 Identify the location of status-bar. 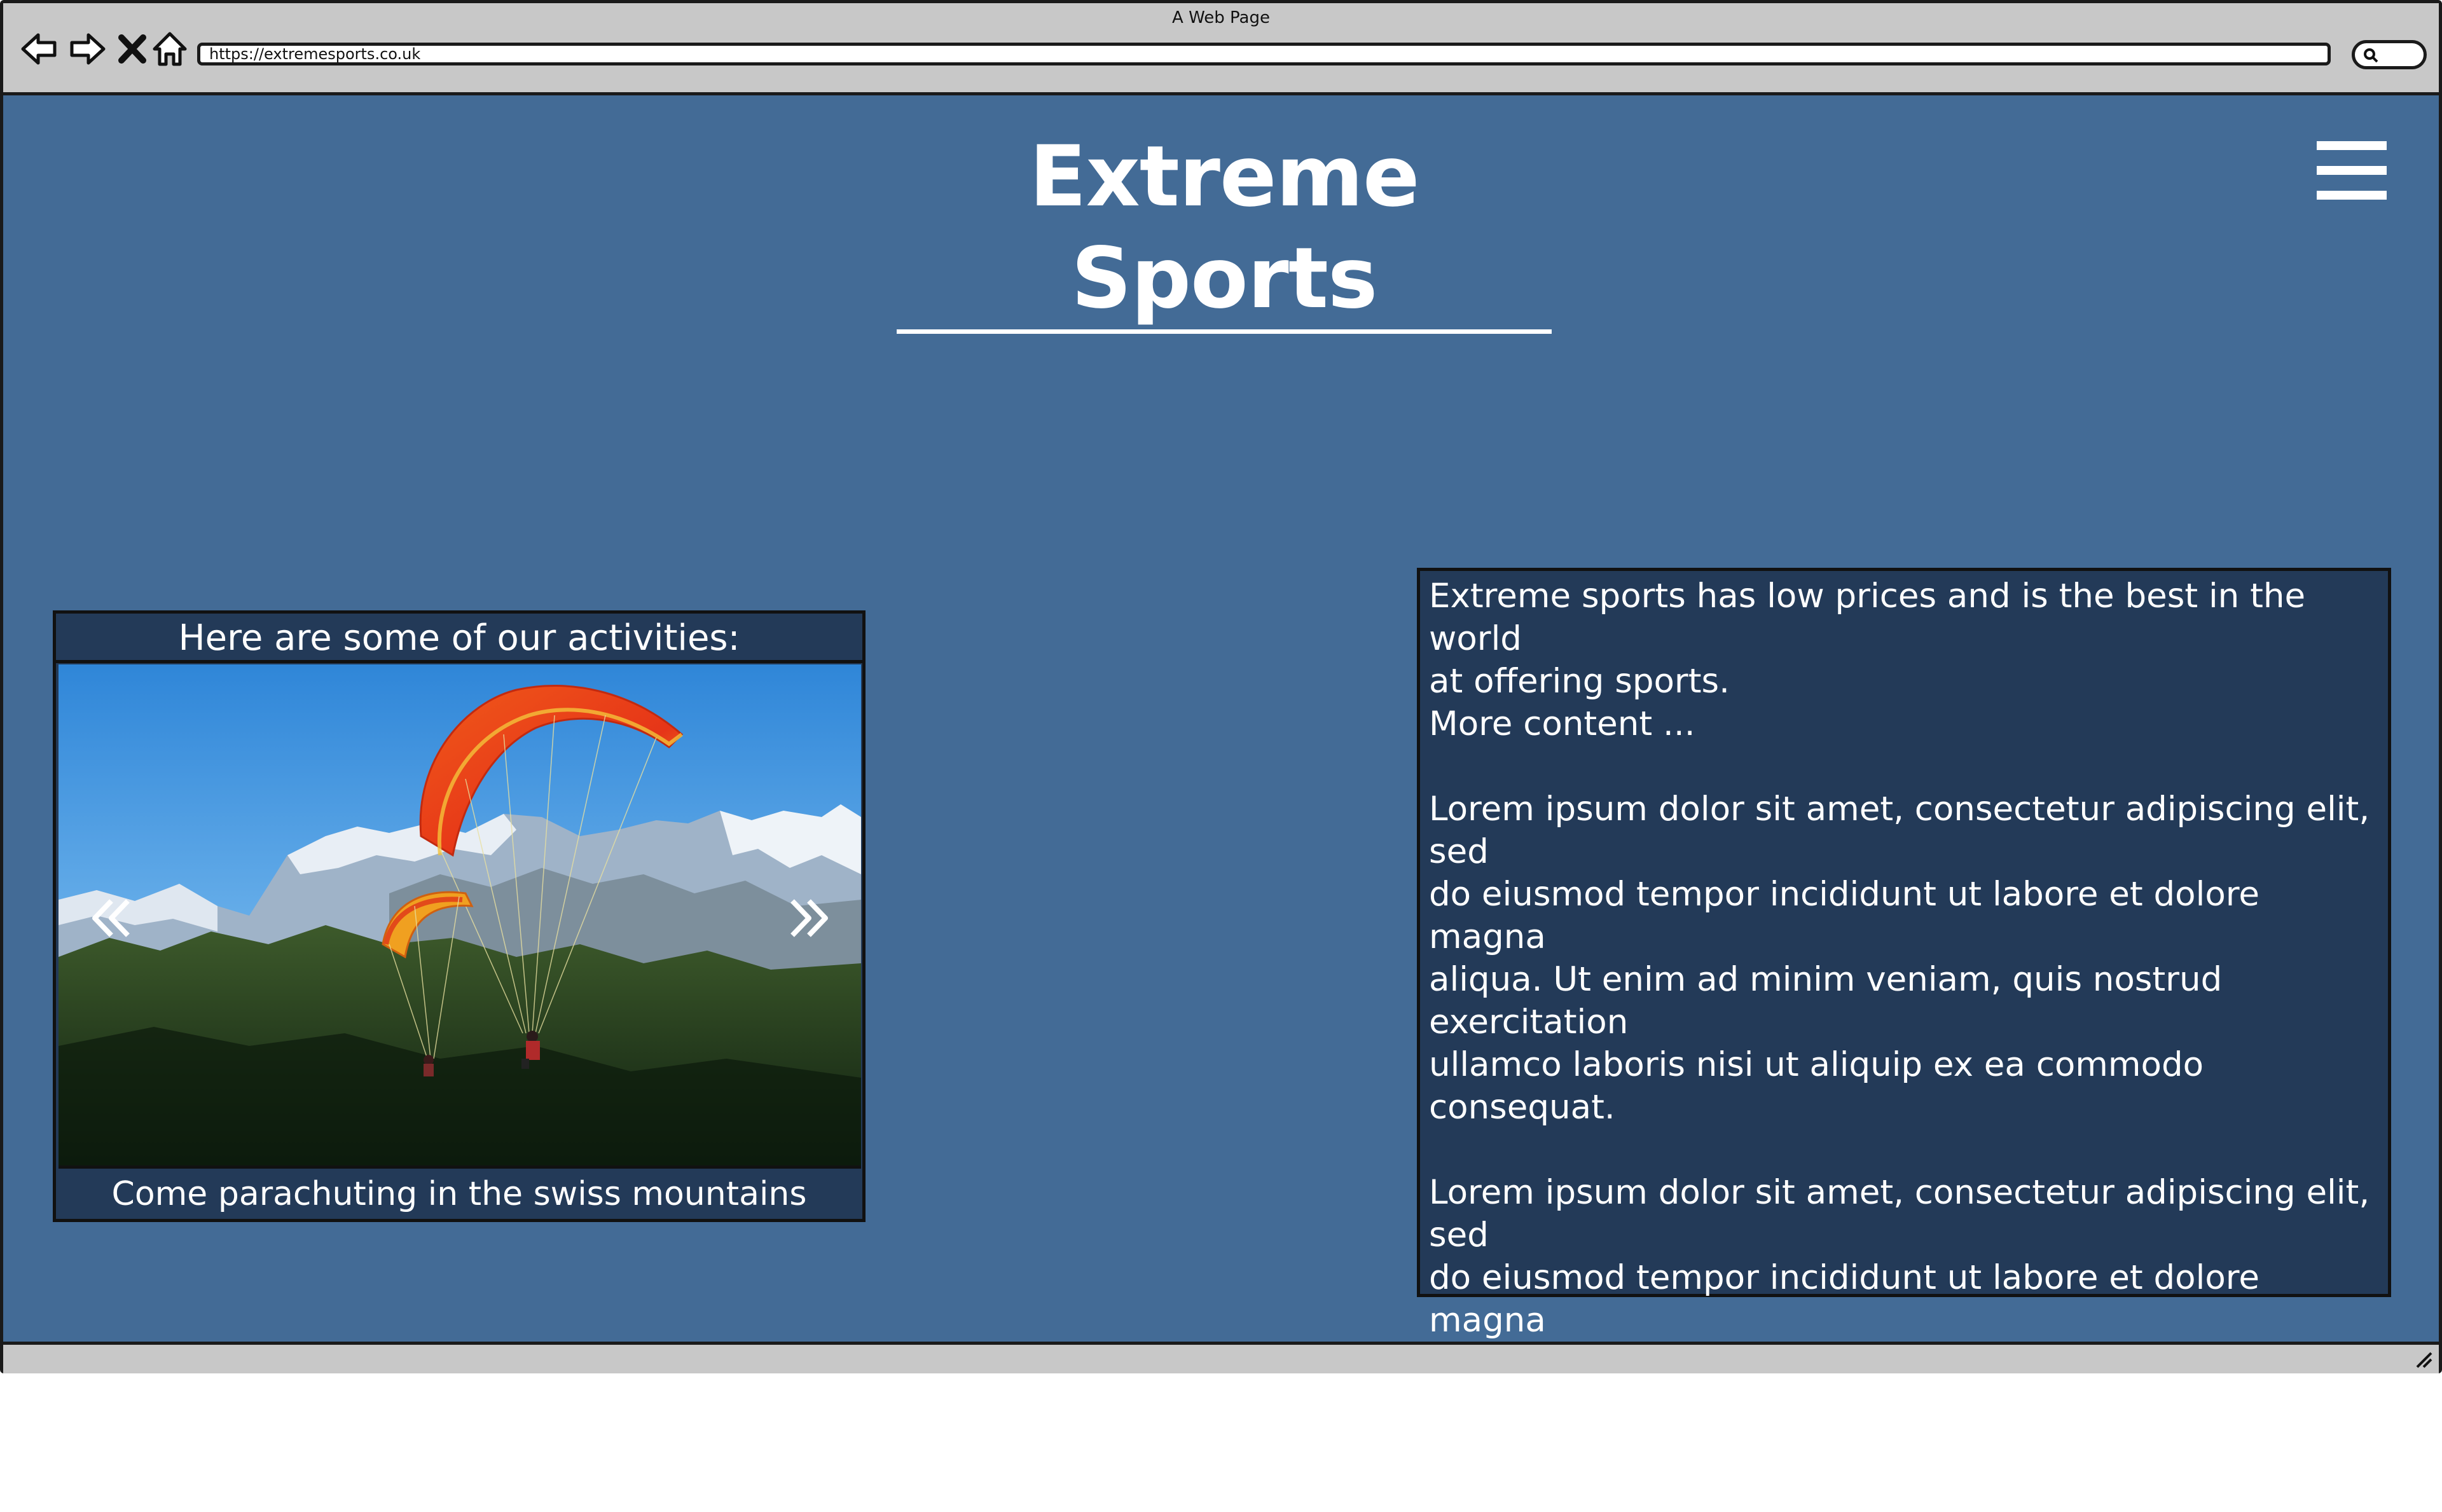
(1221, 1357).